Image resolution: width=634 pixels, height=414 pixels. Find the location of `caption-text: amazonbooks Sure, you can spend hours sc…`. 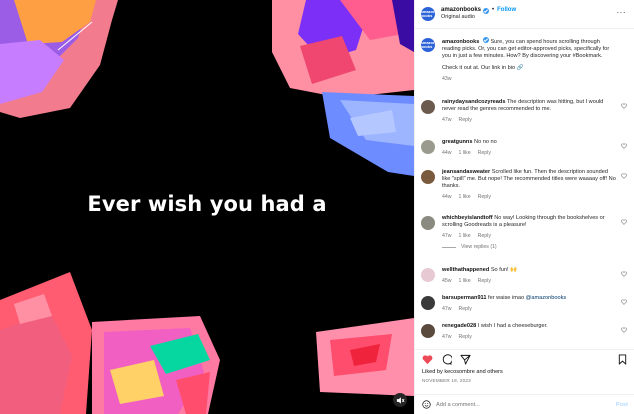

caption-text: amazonbooks Sure, you can spend hours sc… is located at coordinates (529, 48).